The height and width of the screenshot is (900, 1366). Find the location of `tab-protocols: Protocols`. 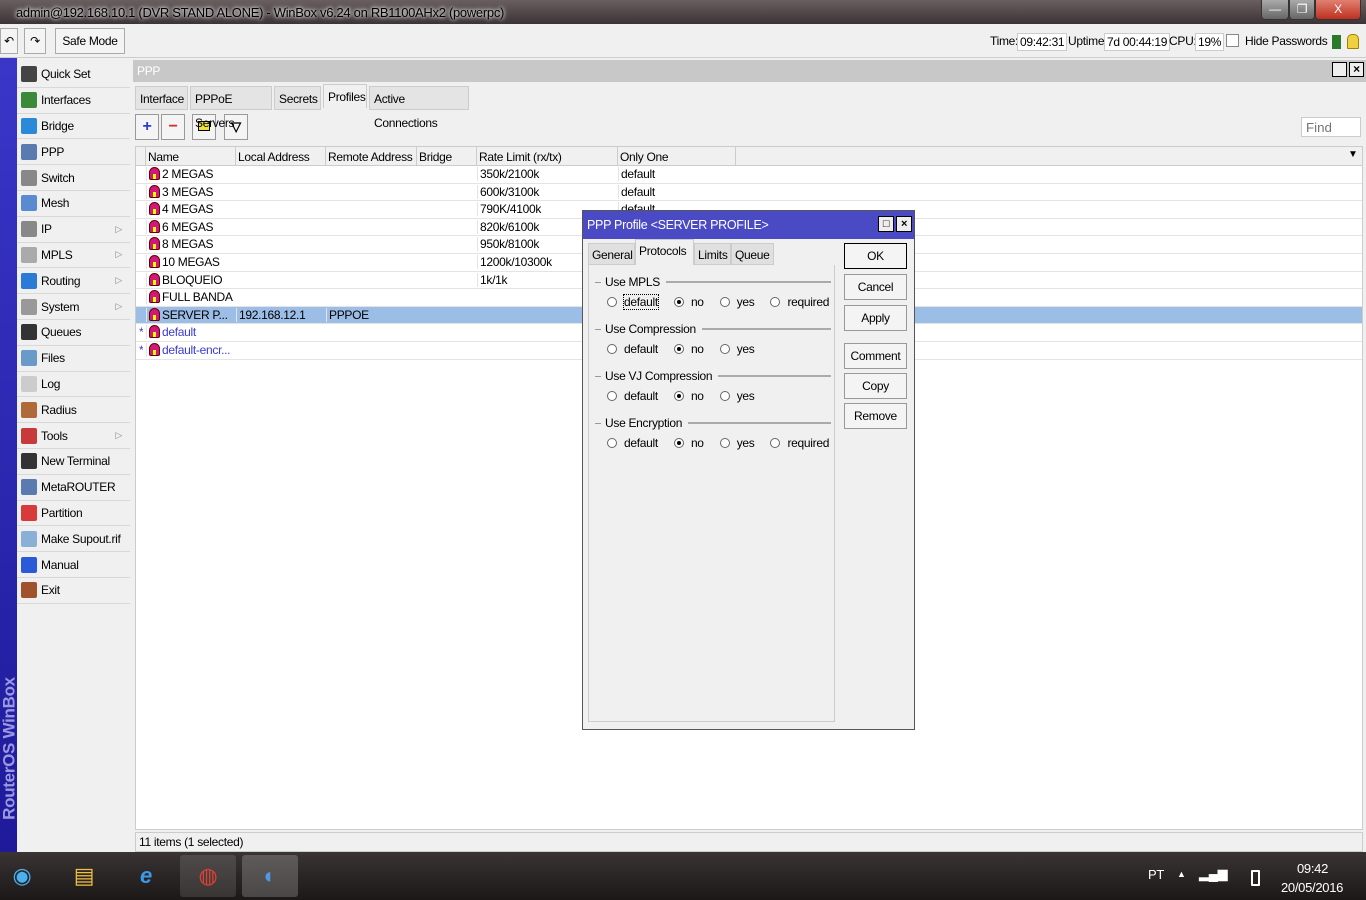

tab-protocols: Protocols is located at coordinates (664, 252).